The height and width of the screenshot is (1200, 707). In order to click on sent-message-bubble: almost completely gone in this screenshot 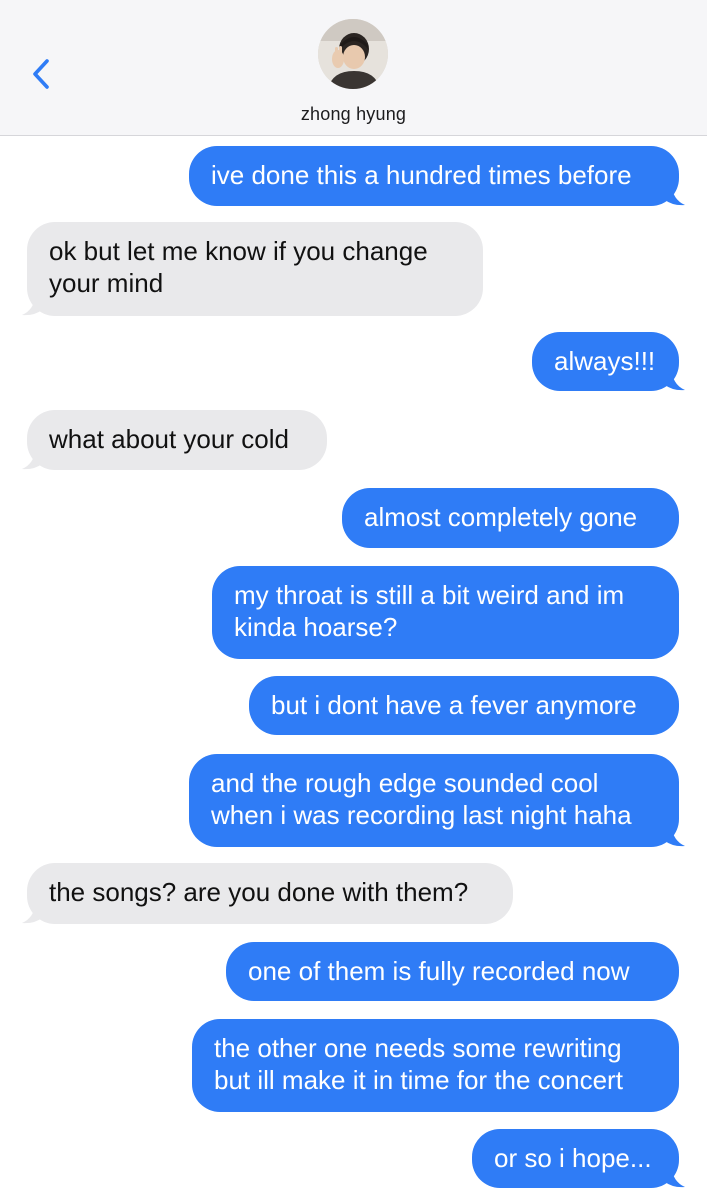, I will do `click(510, 518)`.